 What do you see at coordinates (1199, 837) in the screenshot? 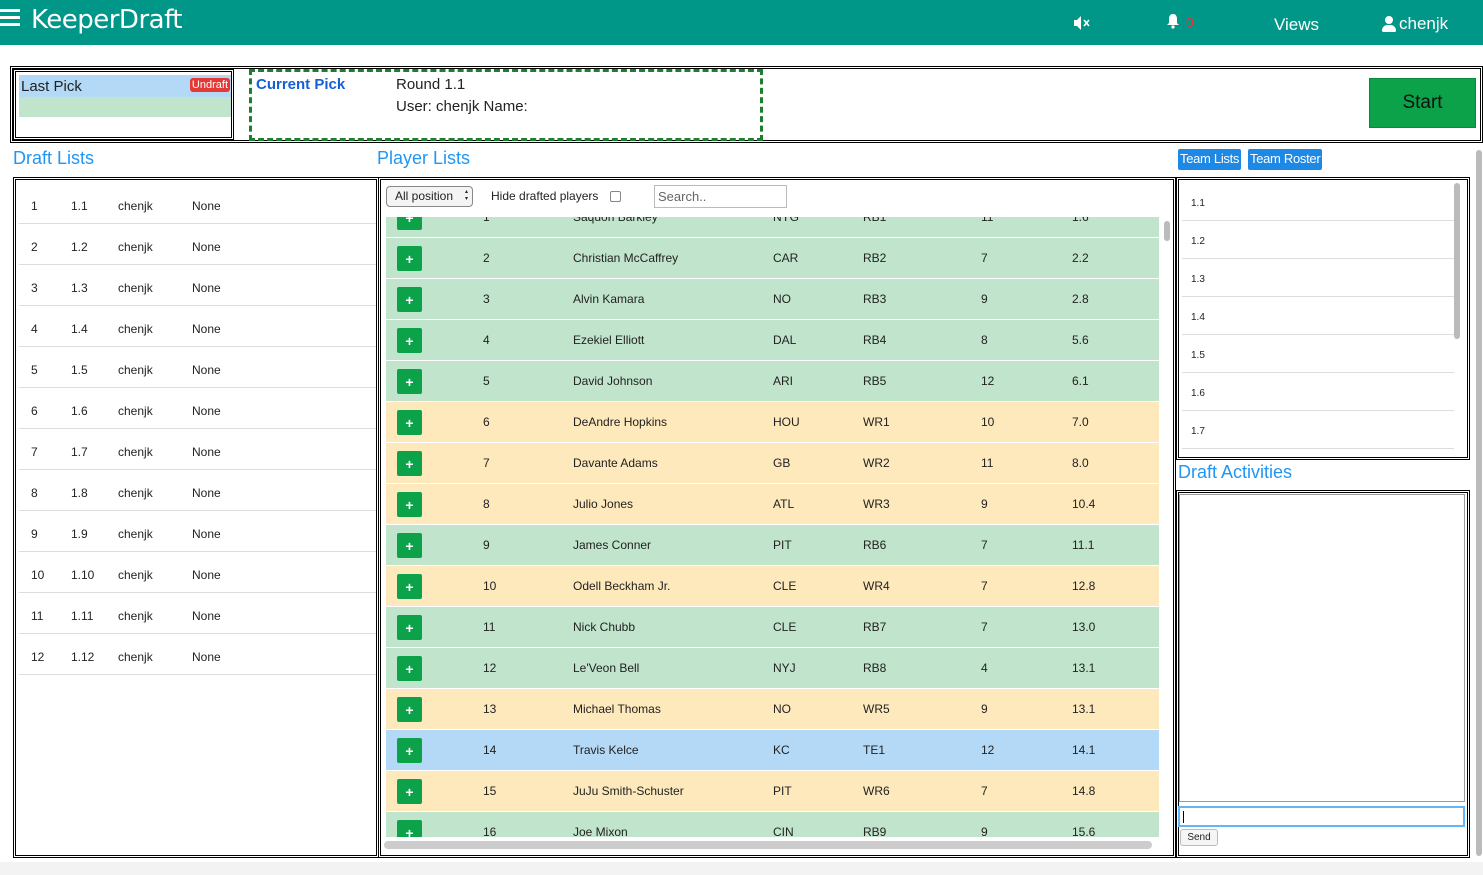
I see `send-button: Send` at bounding box center [1199, 837].